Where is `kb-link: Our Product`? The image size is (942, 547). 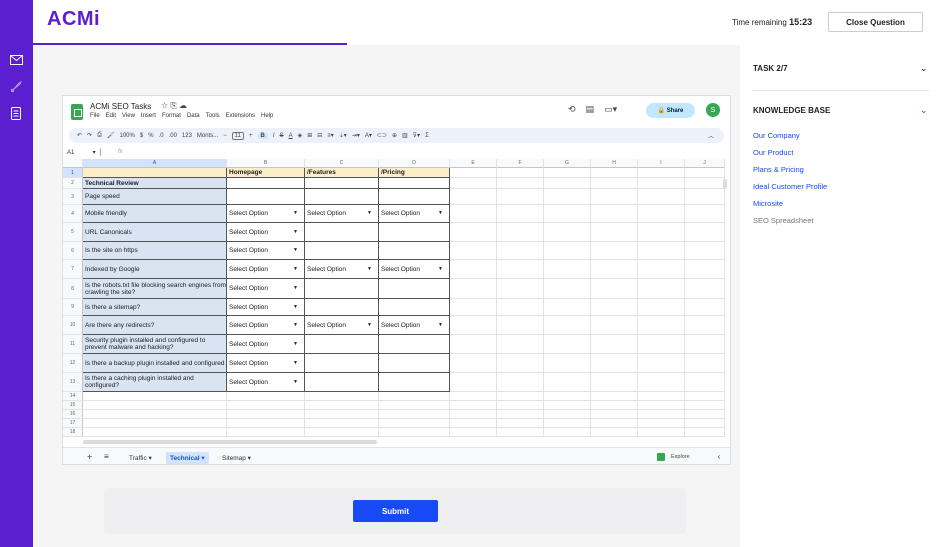
kb-link: Our Product is located at coordinates (790, 156).